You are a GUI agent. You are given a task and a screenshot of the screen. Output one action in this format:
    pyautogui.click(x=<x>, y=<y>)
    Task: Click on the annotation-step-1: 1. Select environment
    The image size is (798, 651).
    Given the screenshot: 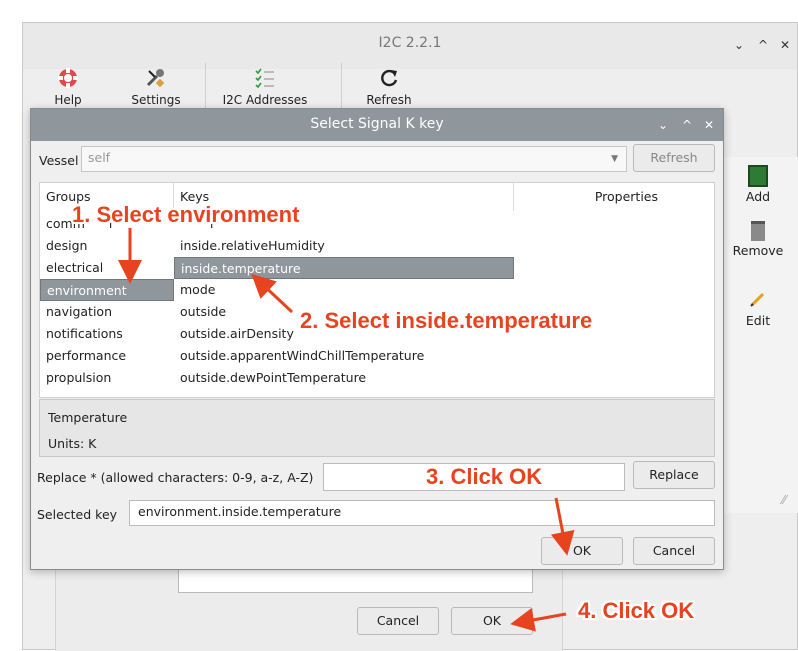 What is the action you would take?
    pyautogui.click(x=186, y=214)
    